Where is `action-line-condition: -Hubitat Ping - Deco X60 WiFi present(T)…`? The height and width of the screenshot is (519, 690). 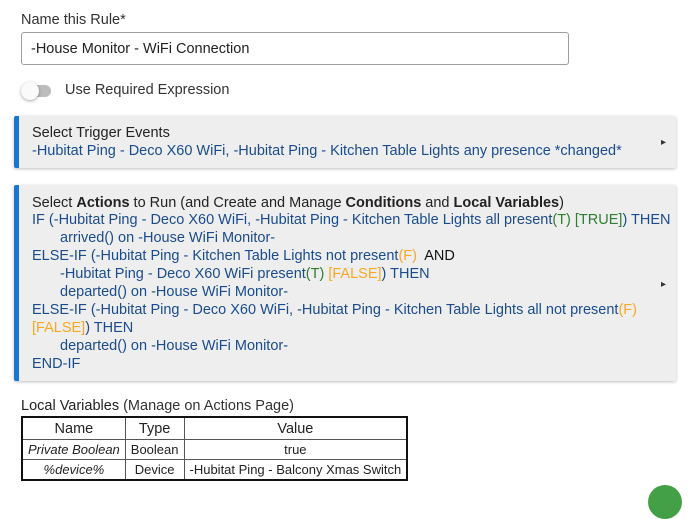 action-line-condition: -Hubitat Ping - Deco X60 WiFi present(T)… is located at coordinates (245, 274).